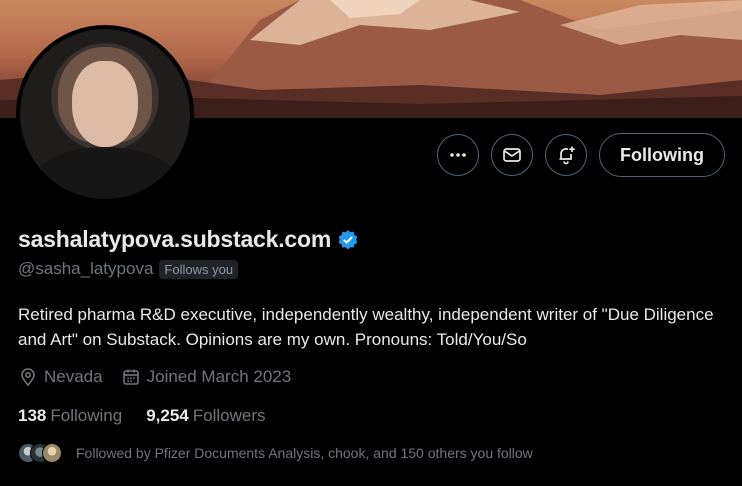 This screenshot has width=742, height=486. I want to click on notifications-button, so click(566, 155).